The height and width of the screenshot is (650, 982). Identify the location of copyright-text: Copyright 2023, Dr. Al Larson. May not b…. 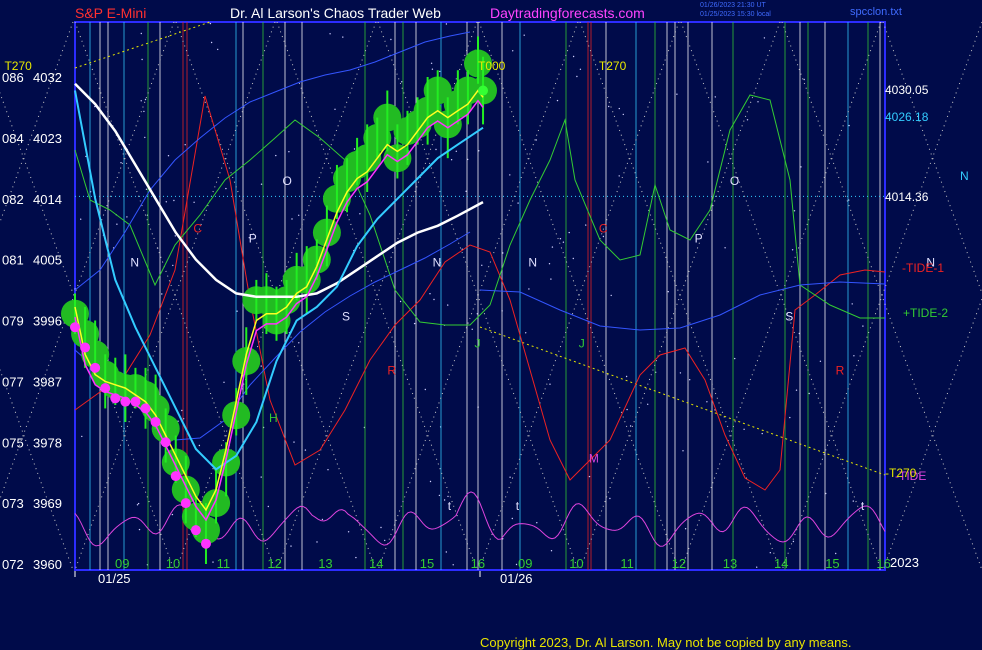
(666, 642).